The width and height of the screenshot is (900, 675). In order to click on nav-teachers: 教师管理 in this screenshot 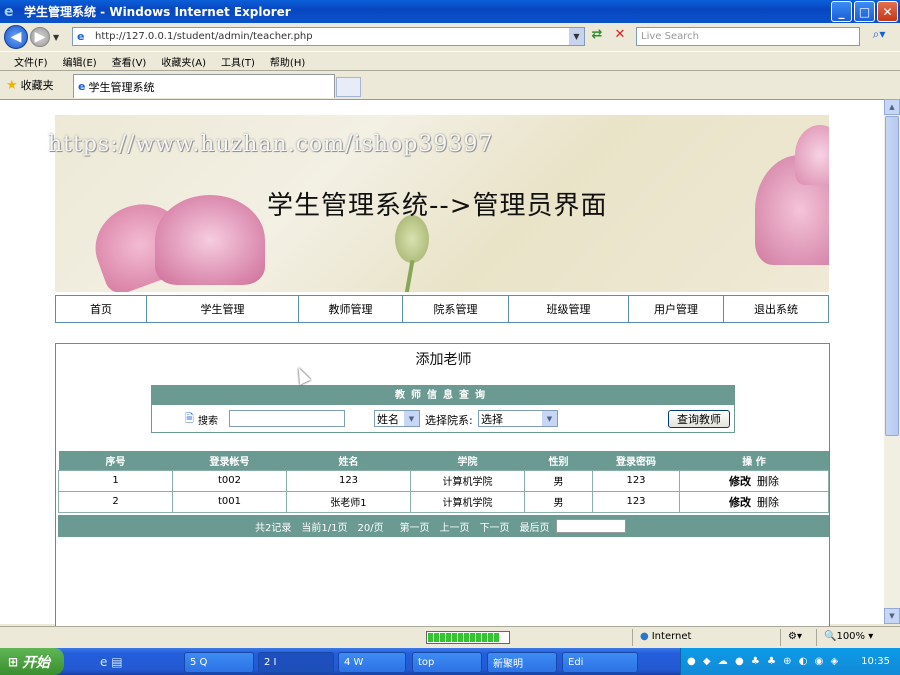, I will do `click(351, 309)`.